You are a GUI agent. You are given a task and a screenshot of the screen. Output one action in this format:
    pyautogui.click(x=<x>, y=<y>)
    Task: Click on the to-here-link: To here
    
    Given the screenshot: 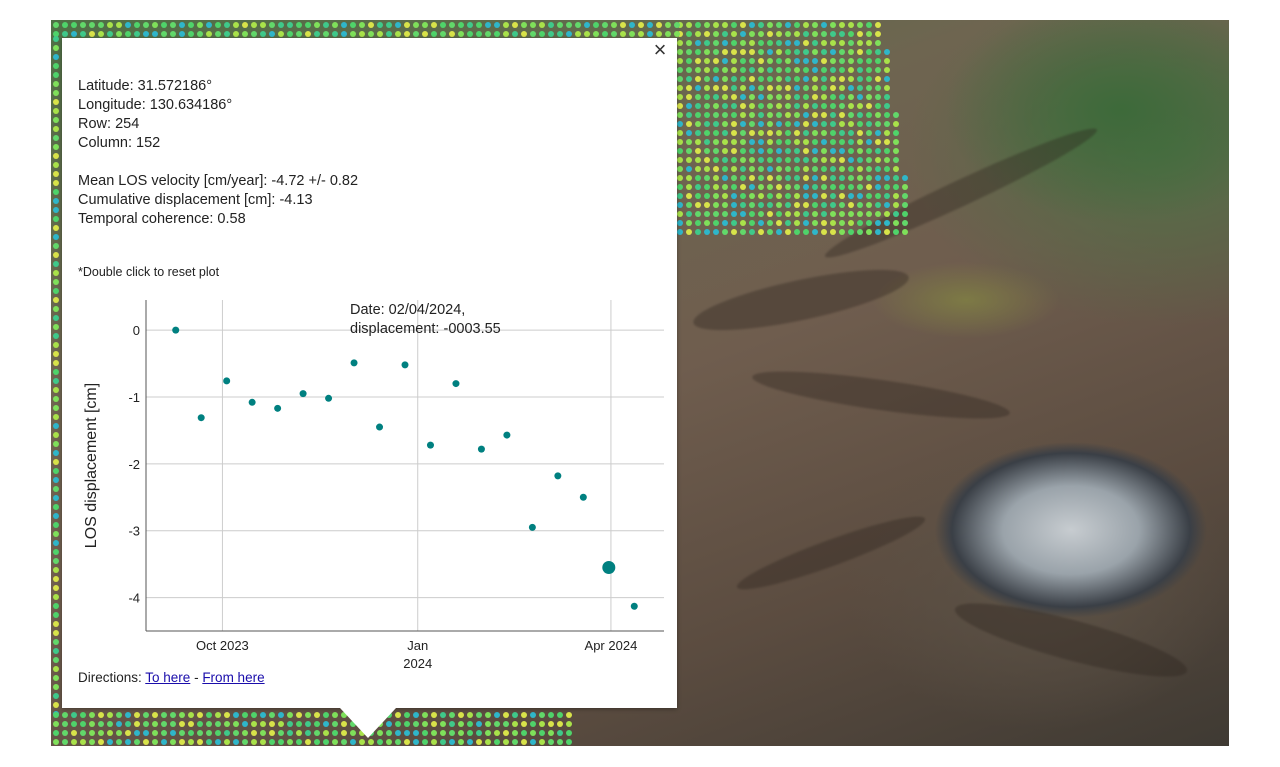 What is the action you would take?
    pyautogui.click(x=167, y=677)
    